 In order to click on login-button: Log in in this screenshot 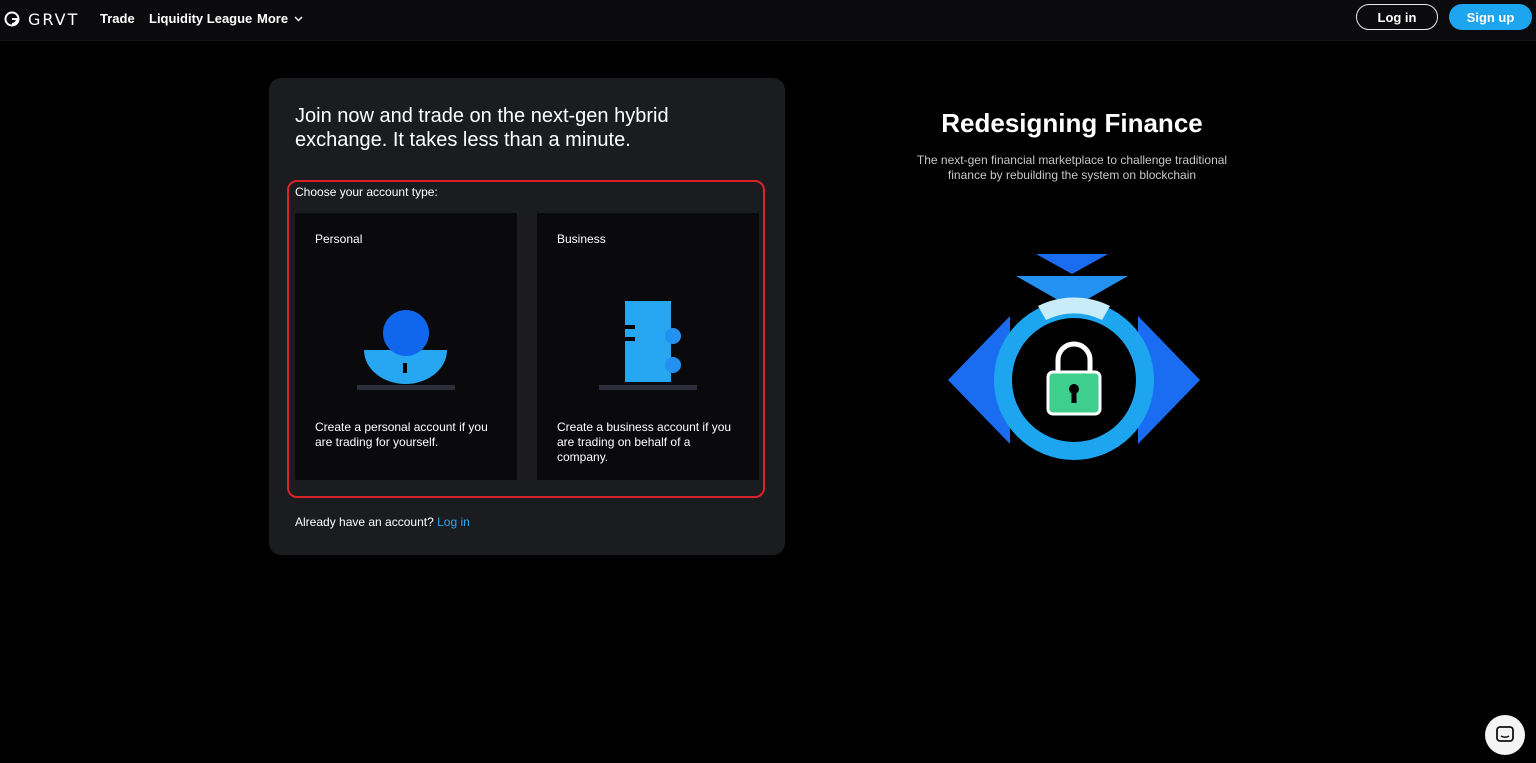, I will do `click(1397, 17)`.